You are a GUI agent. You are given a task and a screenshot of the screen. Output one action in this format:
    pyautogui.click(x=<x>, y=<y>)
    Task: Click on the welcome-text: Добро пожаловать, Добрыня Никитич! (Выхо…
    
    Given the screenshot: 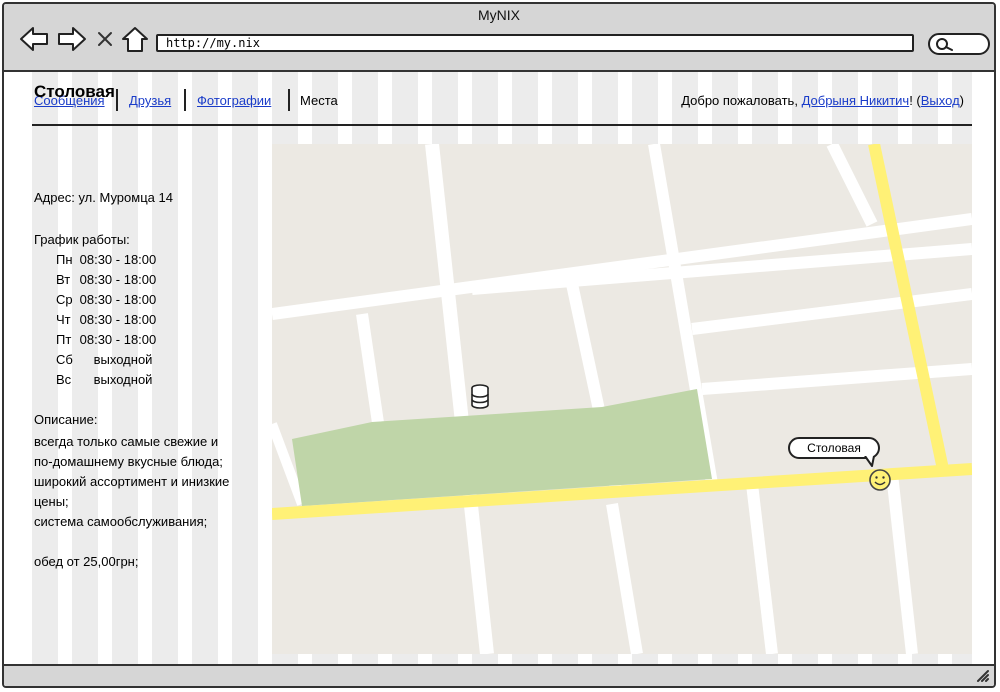 What is the action you would take?
    pyautogui.click(x=822, y=100)
    